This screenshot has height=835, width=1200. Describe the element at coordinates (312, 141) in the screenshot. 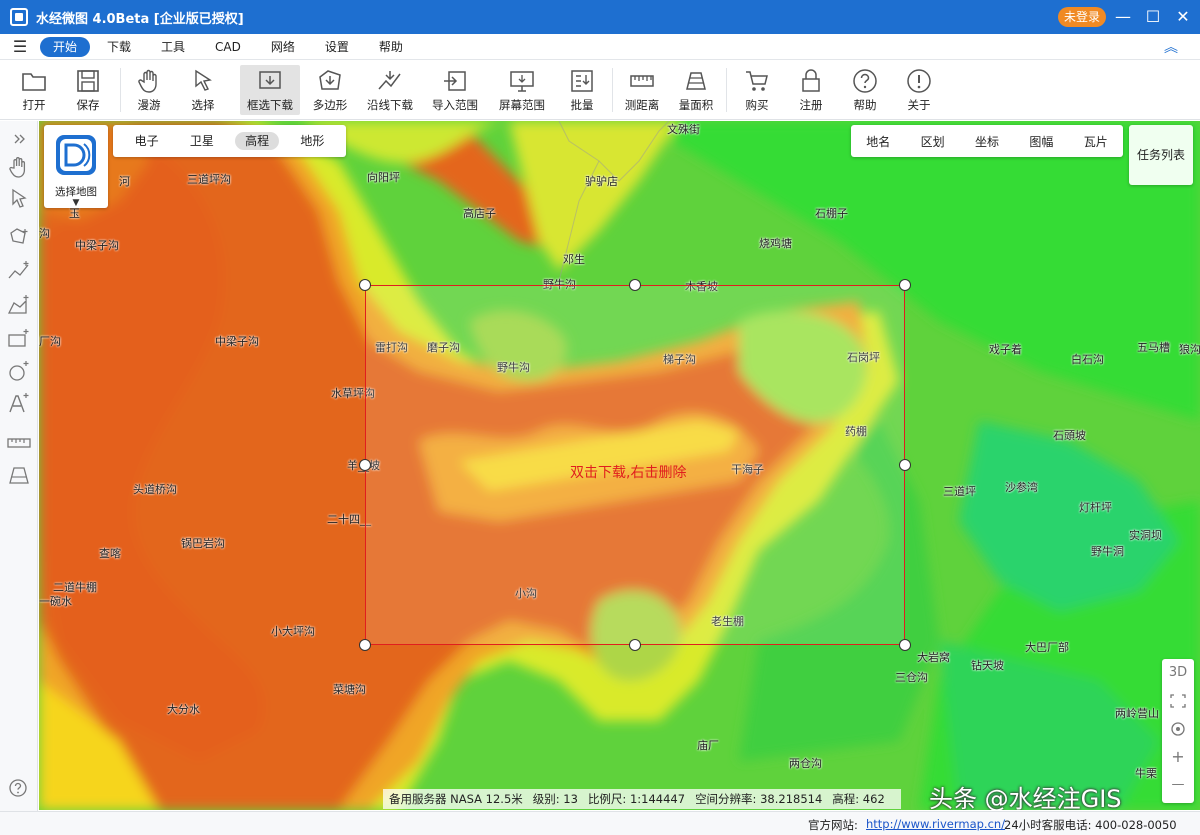

I see `map-type-terrain: 地形` at that location.